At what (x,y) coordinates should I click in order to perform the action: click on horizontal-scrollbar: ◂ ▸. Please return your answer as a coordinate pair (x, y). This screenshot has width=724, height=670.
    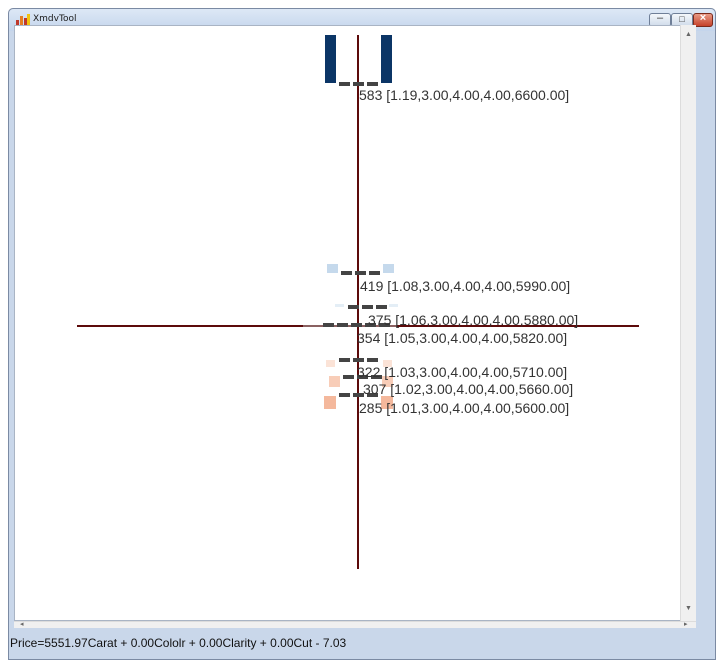
    Looking at the image, I should click on (355, 624).